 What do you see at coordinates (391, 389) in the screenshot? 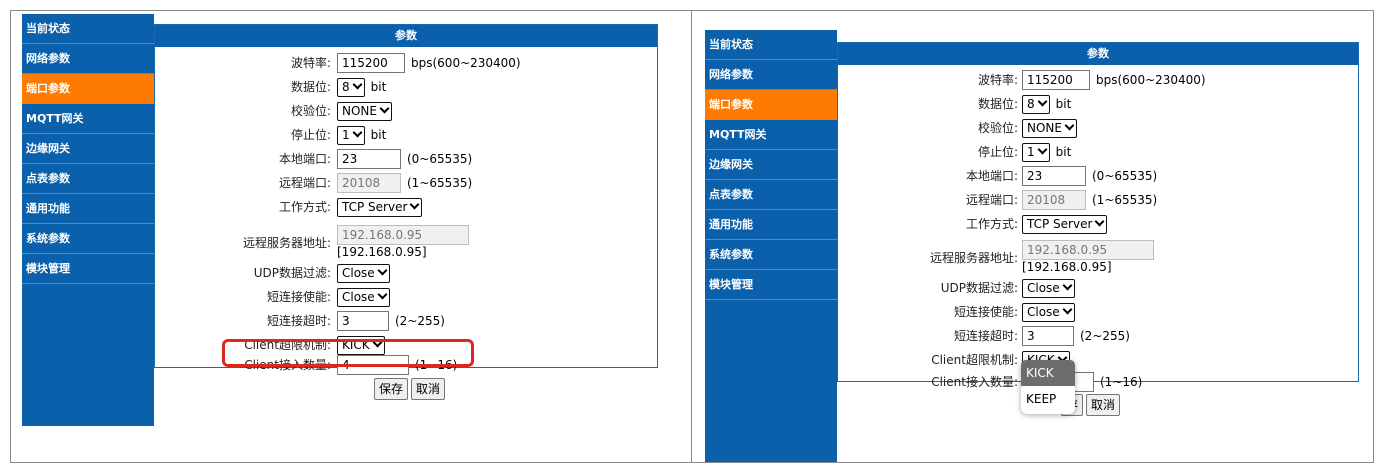
I see `save-button: 保存` at bounding box center [391, 389].